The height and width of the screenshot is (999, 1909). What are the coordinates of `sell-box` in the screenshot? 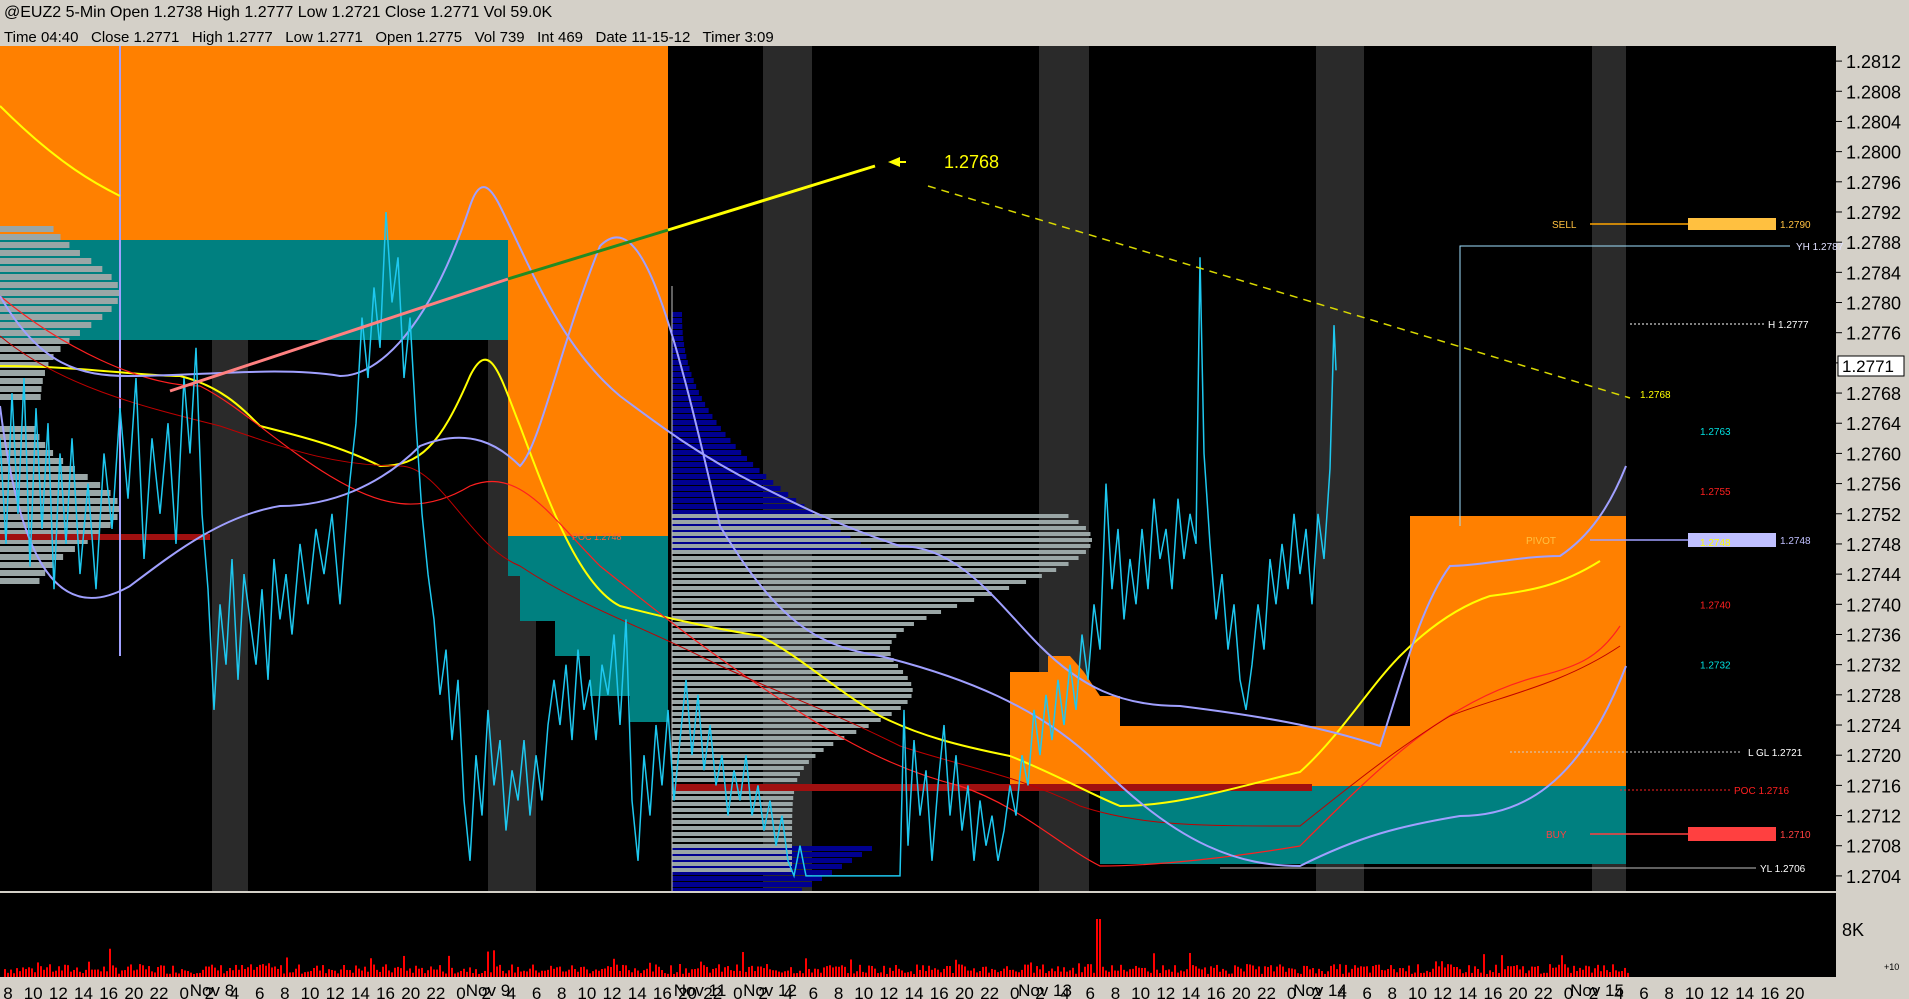 It's located at (1732, 224).